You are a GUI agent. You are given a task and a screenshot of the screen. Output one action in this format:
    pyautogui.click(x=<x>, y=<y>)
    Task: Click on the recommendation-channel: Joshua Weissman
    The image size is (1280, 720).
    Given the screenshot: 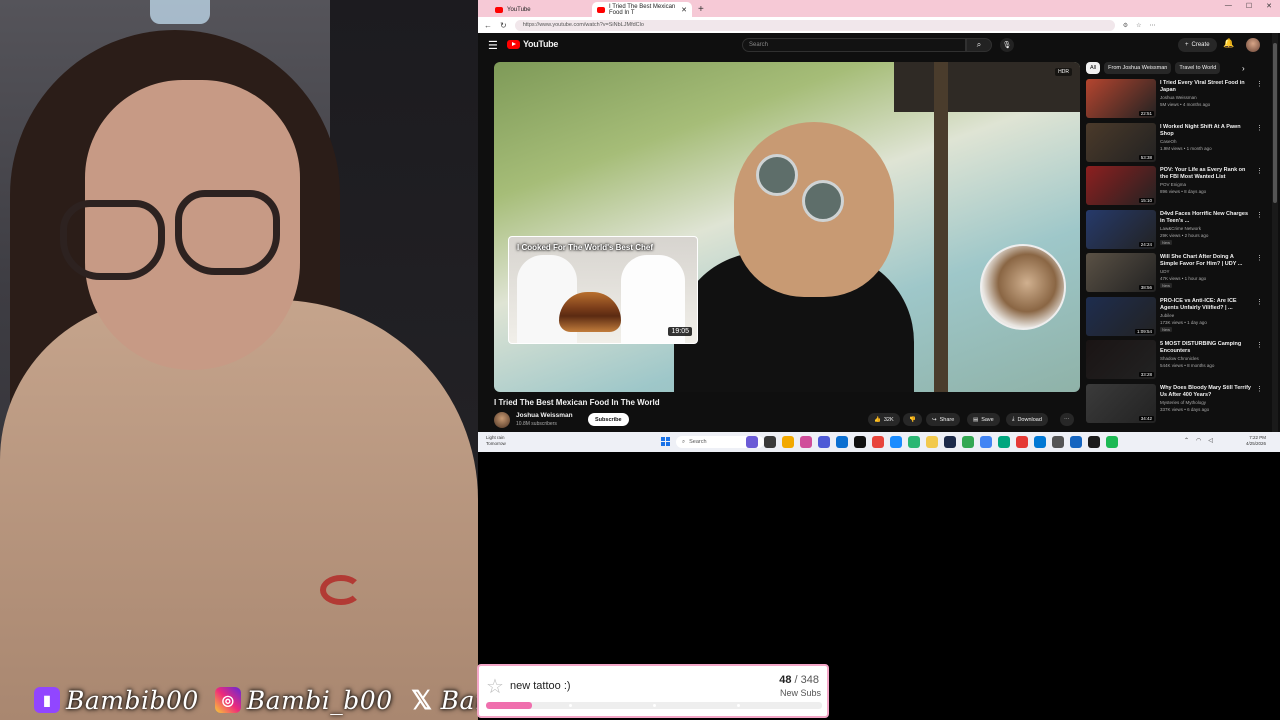 What is the action you would take?
    pyautogui.click(x=1178, y=97)
    